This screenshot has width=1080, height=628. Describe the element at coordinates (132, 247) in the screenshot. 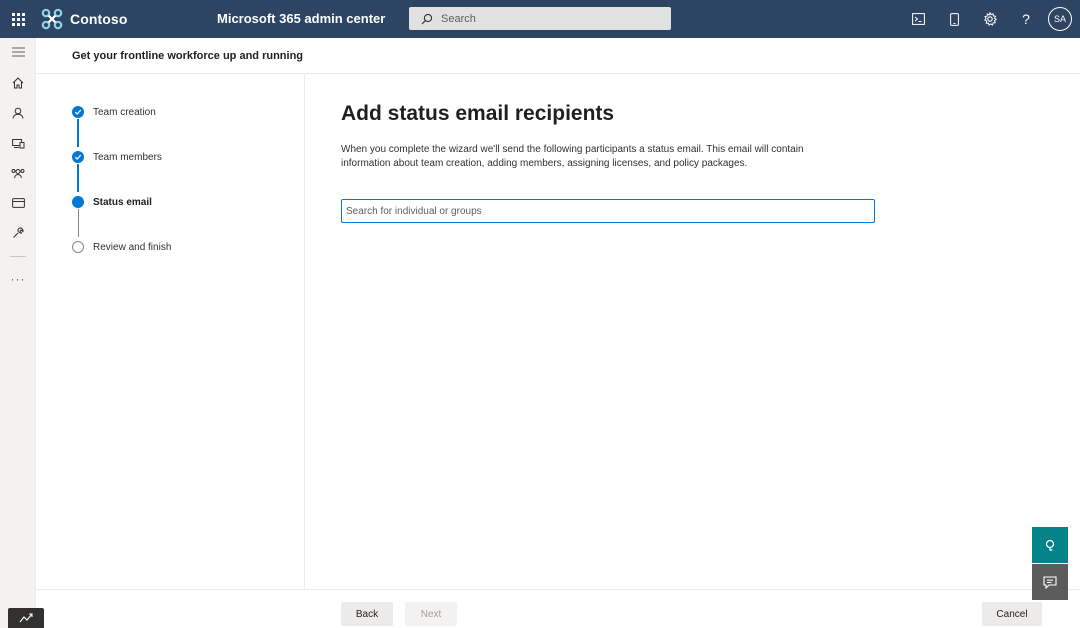

I see `step-label: Review and finish` at that location.